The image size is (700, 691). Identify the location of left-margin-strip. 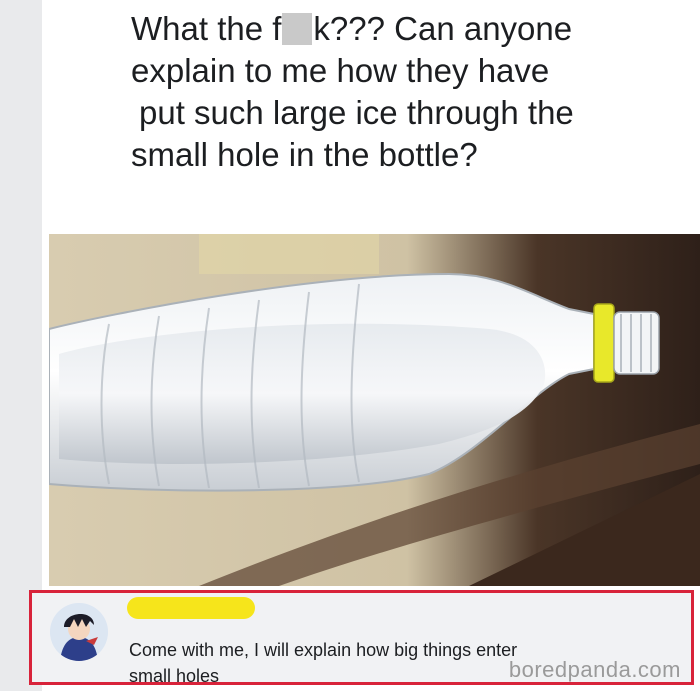
(21, 345).